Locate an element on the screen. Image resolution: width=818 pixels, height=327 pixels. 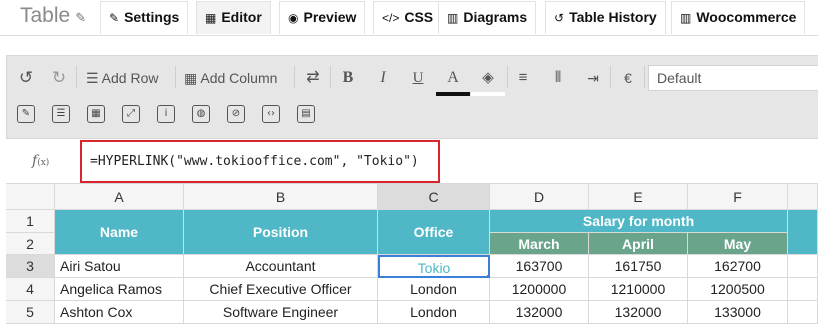
table-icon: ▤ is located at coordinates (306, 114).